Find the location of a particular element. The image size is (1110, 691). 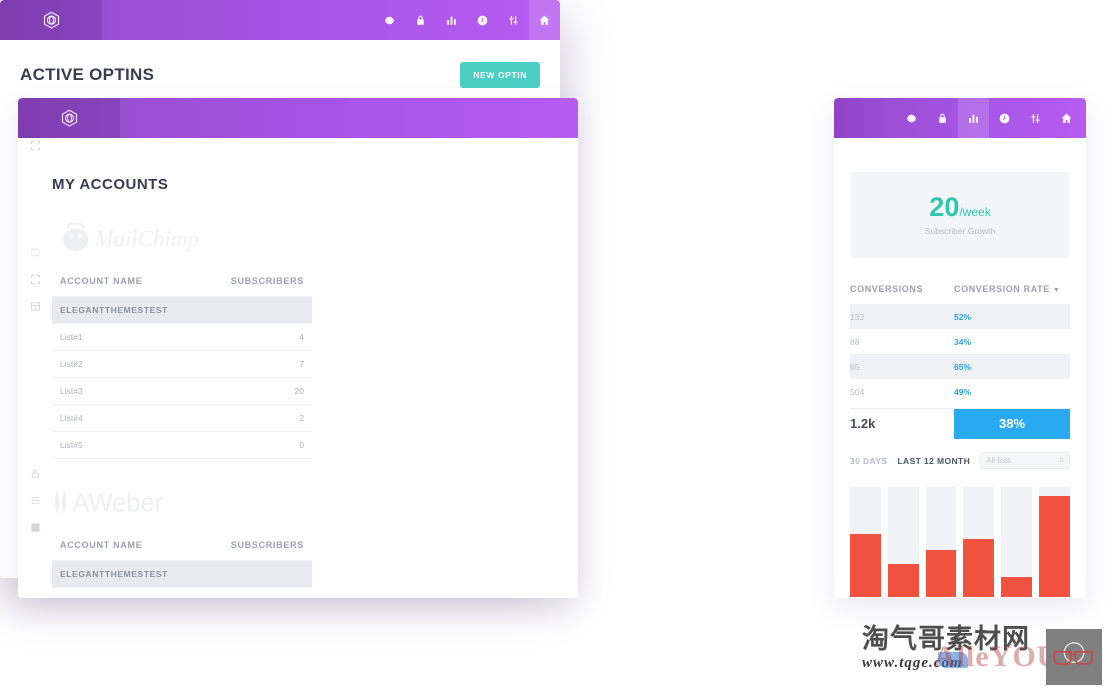

cell-conversions: 504 is located at coordinates (857, 391).